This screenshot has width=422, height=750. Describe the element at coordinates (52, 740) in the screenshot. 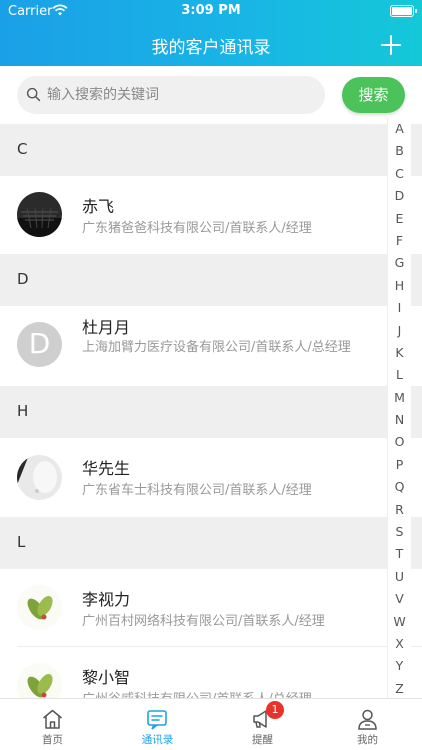

I see `tab-label: 首页` at that location.